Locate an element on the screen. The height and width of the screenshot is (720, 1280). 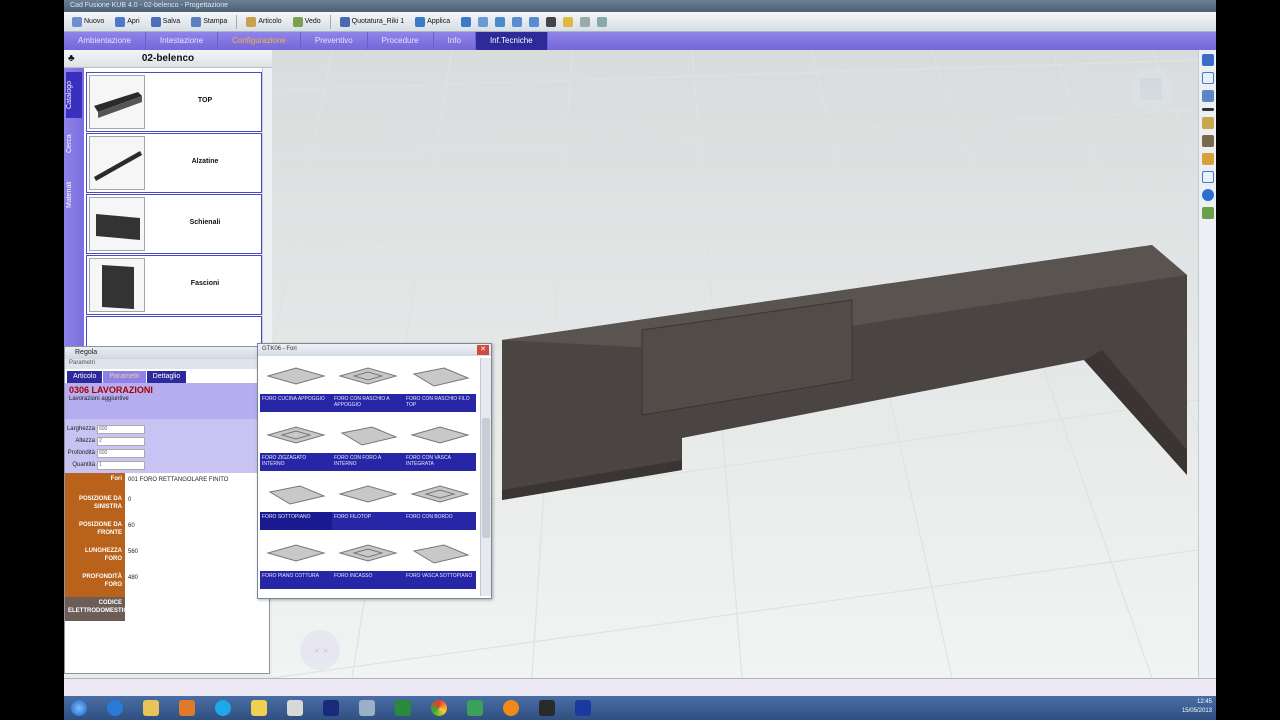
parameter-row: POSIZIONE DA SINISTRA 0 is located at coordinates (167, 506).